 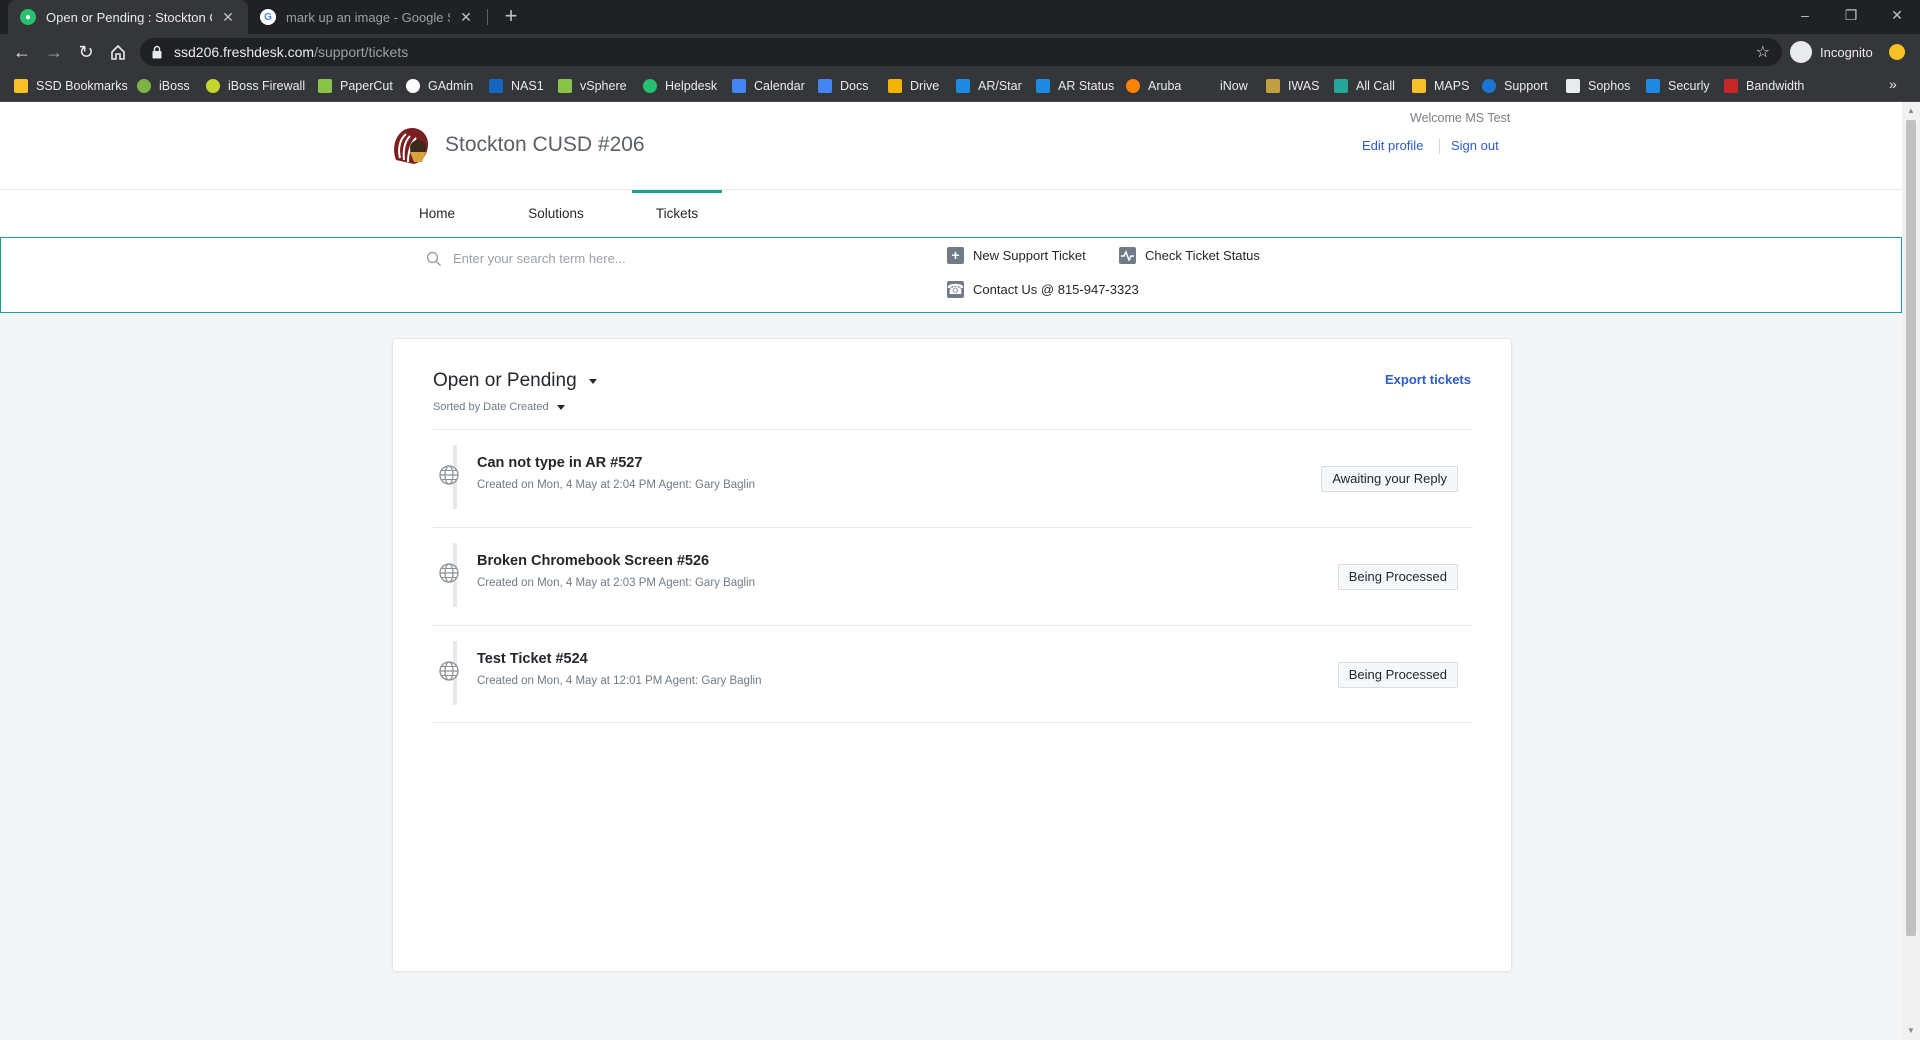 I want to click on reload-icon: ↻, so click(x=86, y=52).